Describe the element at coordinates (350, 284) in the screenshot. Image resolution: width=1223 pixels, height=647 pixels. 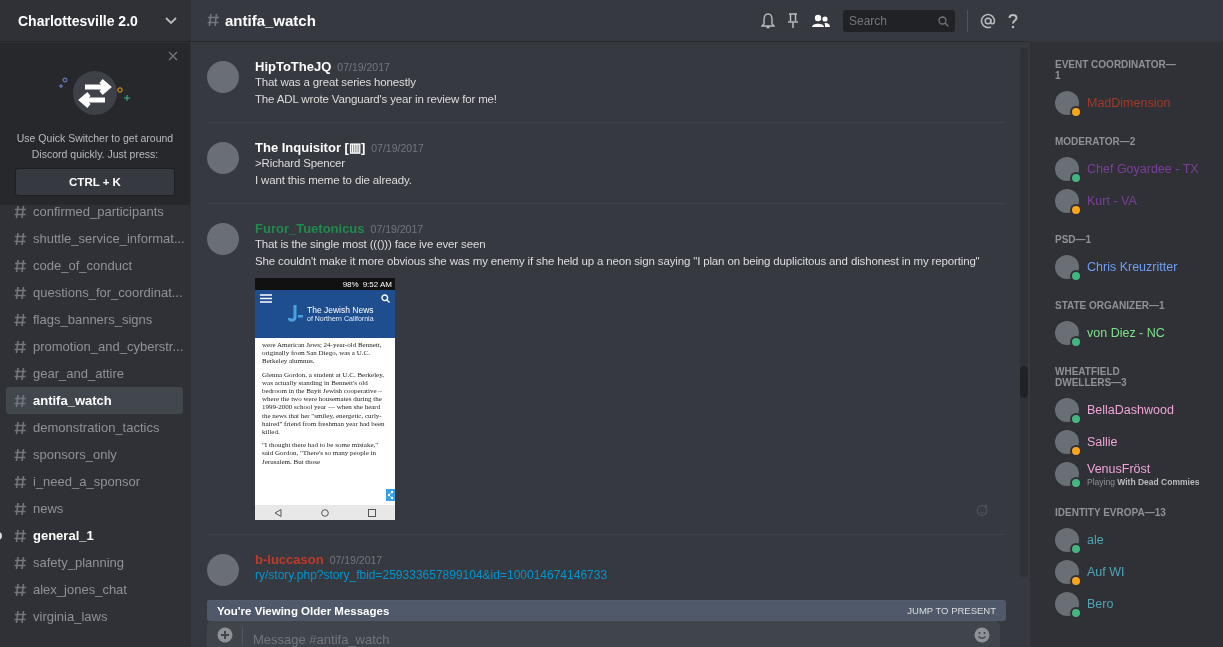
I see `battery-level: 98%` at that location.